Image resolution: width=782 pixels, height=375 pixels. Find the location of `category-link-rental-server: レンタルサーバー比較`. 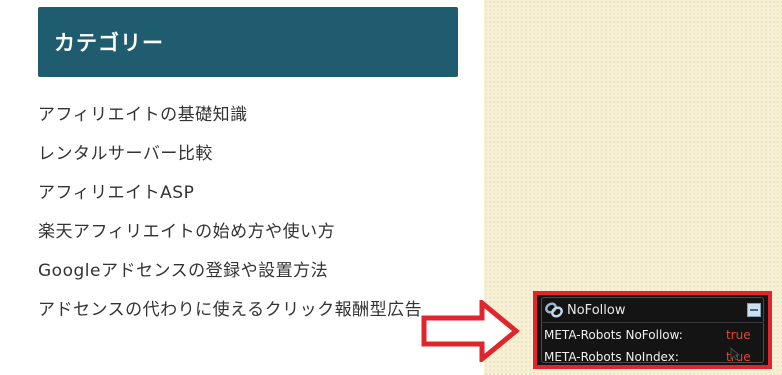

category-link-rental-server: レンタルサーバー比較 is located at coordinates (253, 156).